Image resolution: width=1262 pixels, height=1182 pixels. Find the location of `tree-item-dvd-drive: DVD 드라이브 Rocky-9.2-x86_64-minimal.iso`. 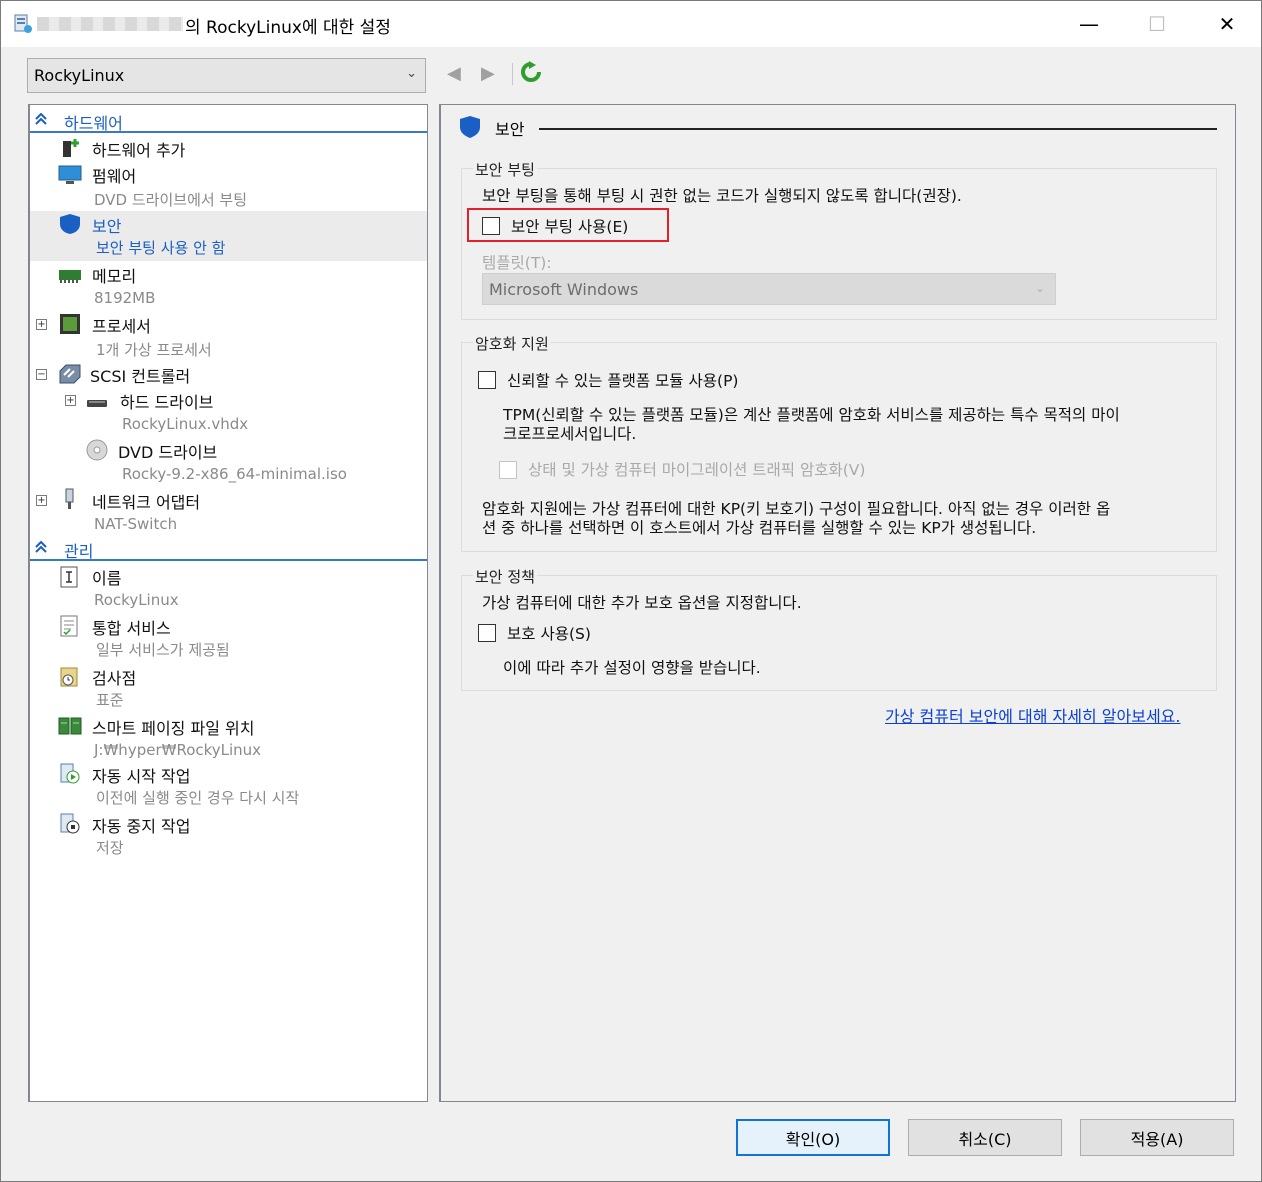

tree-item-dvd-drive: DVD 드라이브 Rocky-9.2-x86_64-minimal.iso is located at coordinates (228, 462).